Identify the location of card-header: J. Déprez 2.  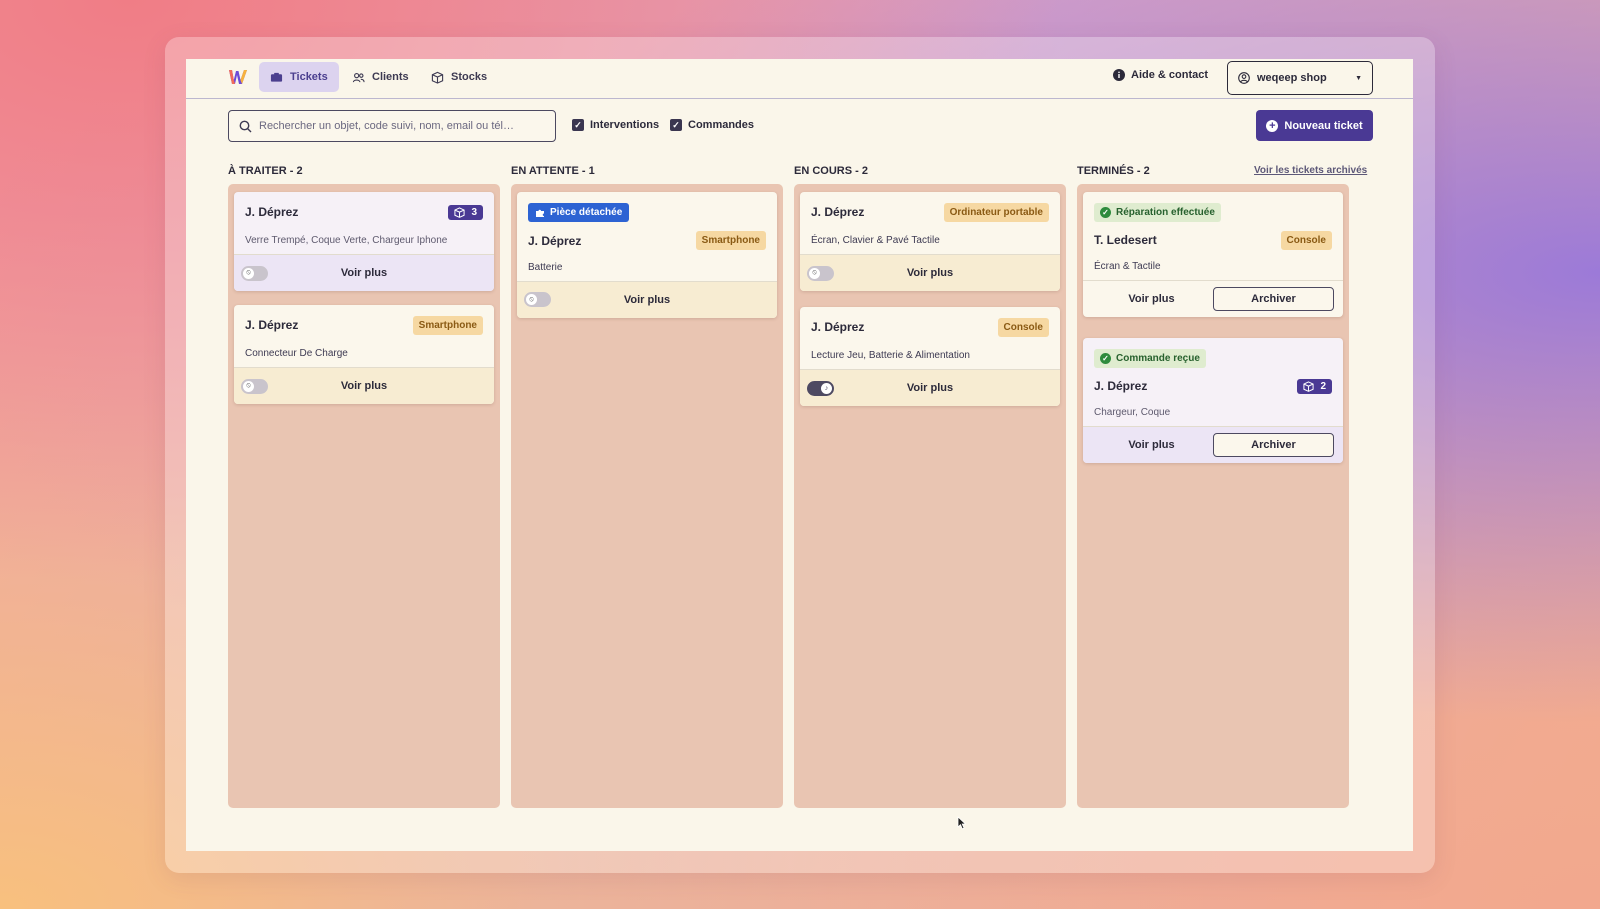
(1213, 386).